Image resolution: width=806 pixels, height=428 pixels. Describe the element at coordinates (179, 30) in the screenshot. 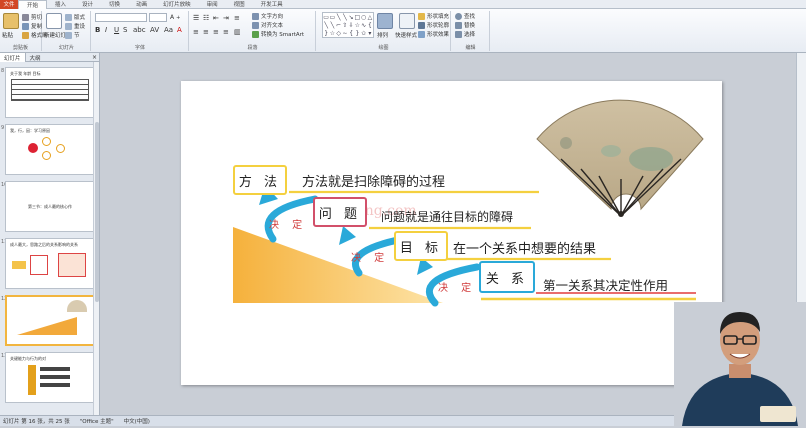

I see `font-color-button: A` at that location.